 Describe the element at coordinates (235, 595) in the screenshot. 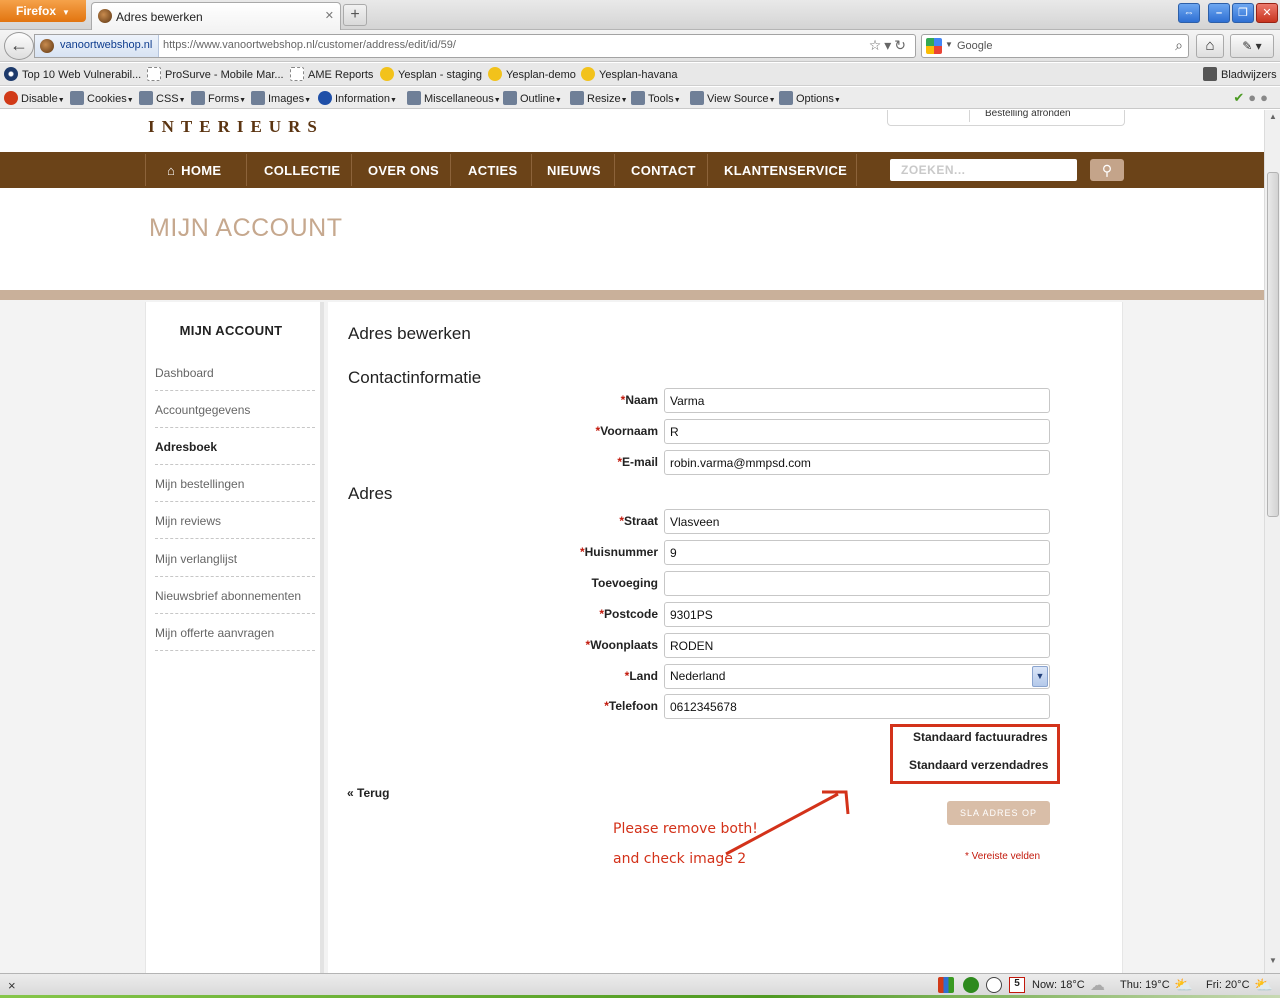

I see `sidebar-item-nieuwsbrief: Nieuwsbrief abonnementen` at that location.